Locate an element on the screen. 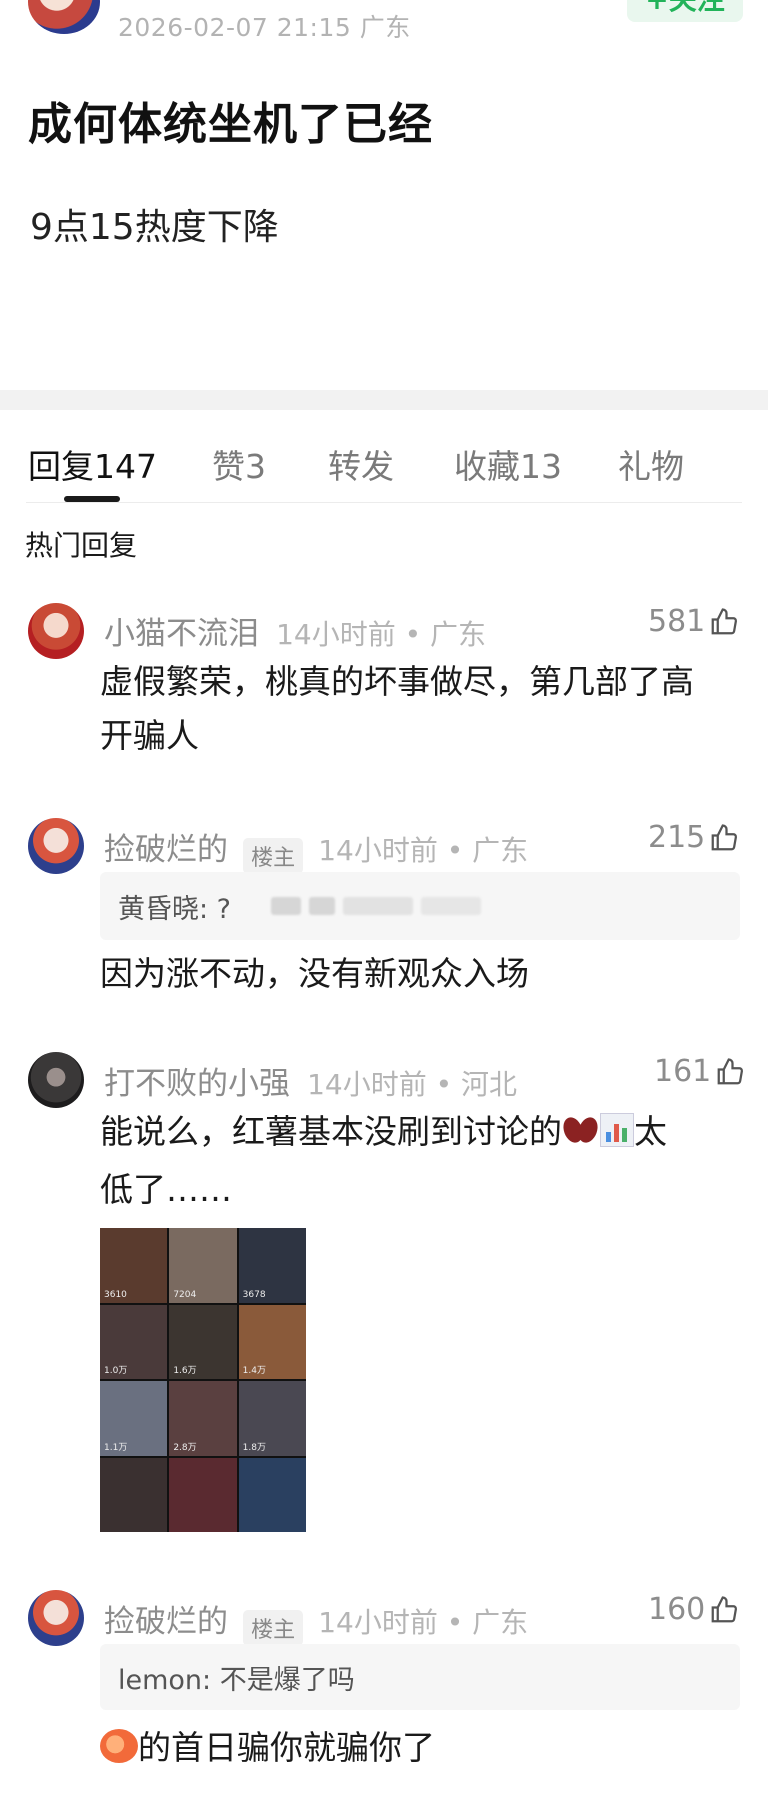 The width and height of the screenshot is (768, 1795). post-title: 成何体统坐机了已经 is located at coordinates (230, 124).